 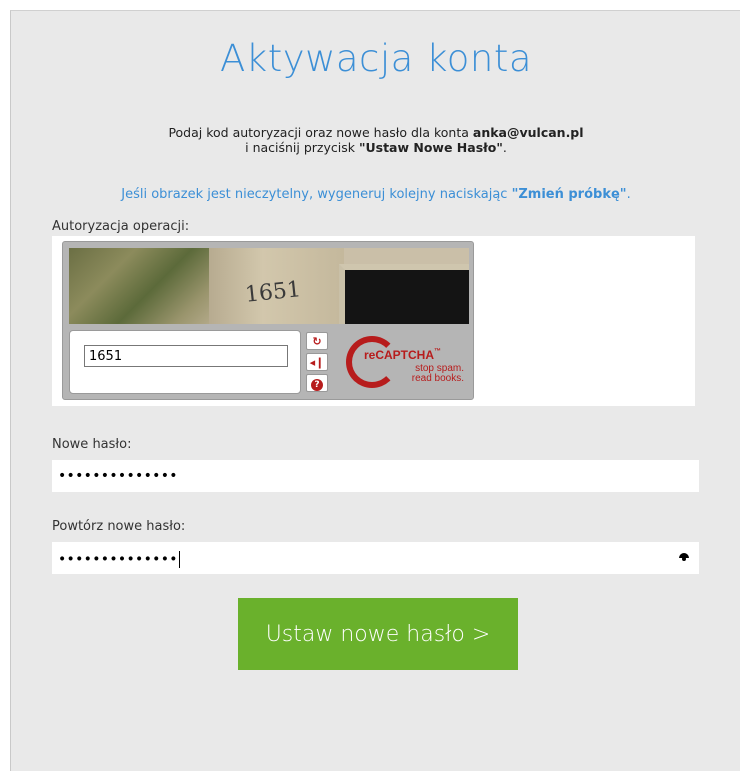 I want to click on recaptcha-brand-text: reCAPTCHA, so click(x=399, y=355).